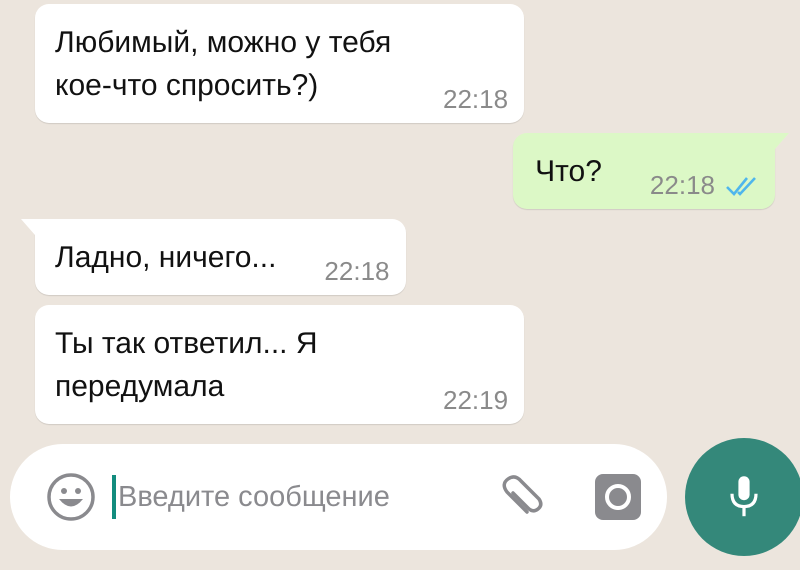  What do you see at coordinates (304, 497) in the screenshot?
I see `message-input-field: Введите сообщение` at bounding box center [304, 497].